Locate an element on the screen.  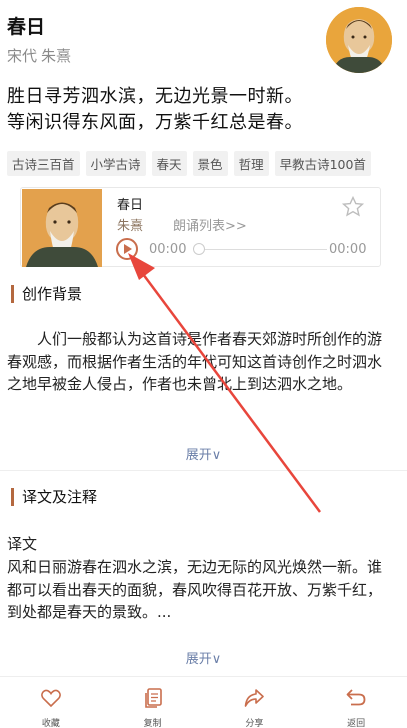
copy-icon is located at coordinates (153, 698).